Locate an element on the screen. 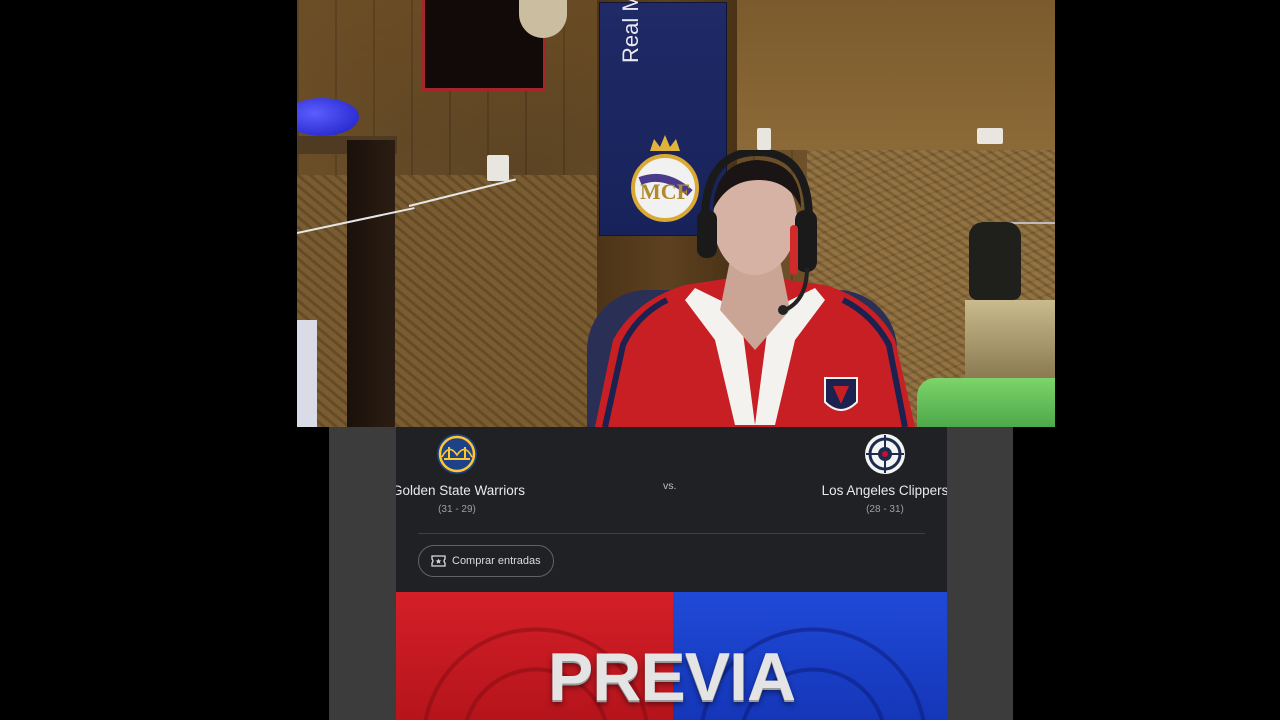 Image resolution: width=1280 pixels, height=720 pixels. home-team-name: Golden State Warriors is located at coordinates (460, 490).